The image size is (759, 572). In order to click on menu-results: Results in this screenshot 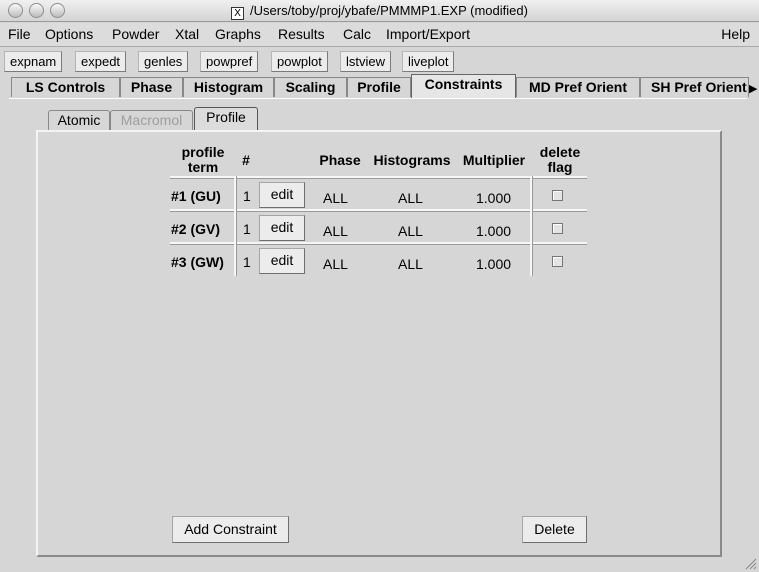, I will do `click(301, 34)`.